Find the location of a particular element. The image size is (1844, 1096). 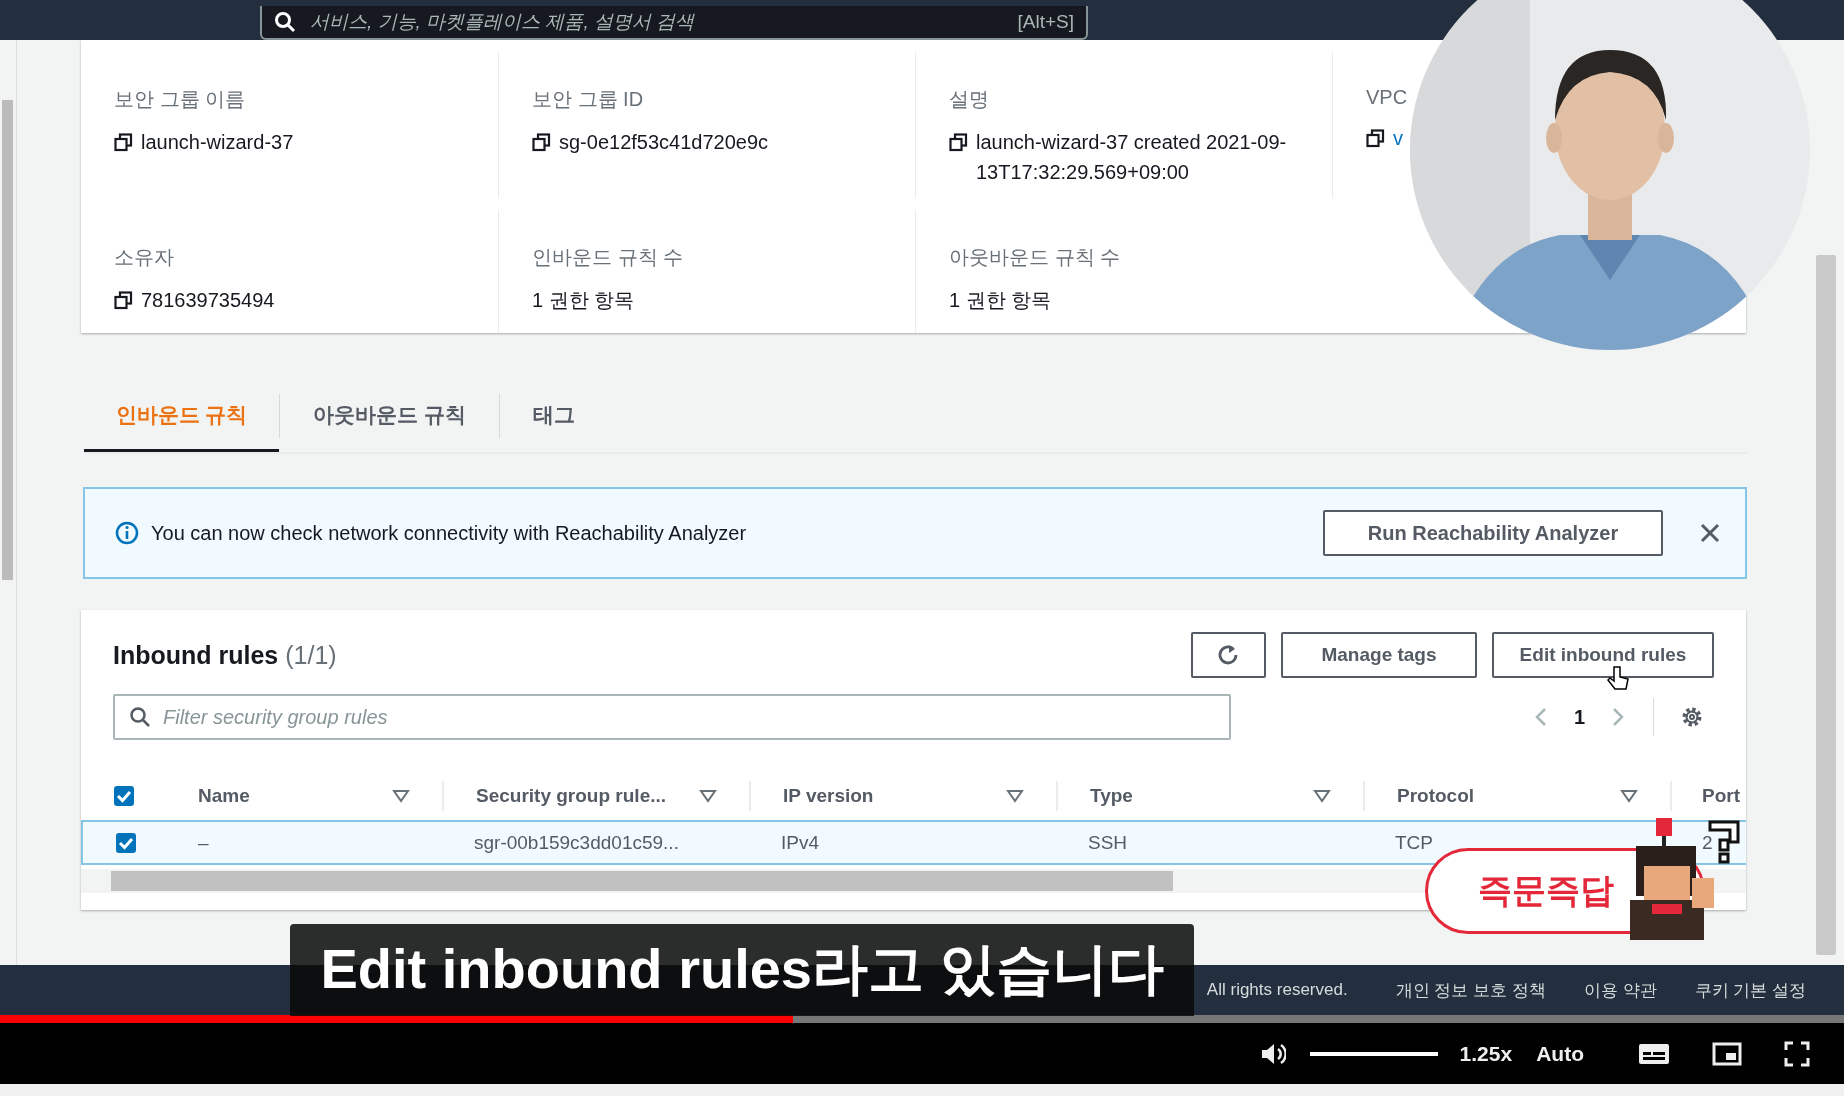

table-cell-text: SSH is located at coordinates (1108, 842).